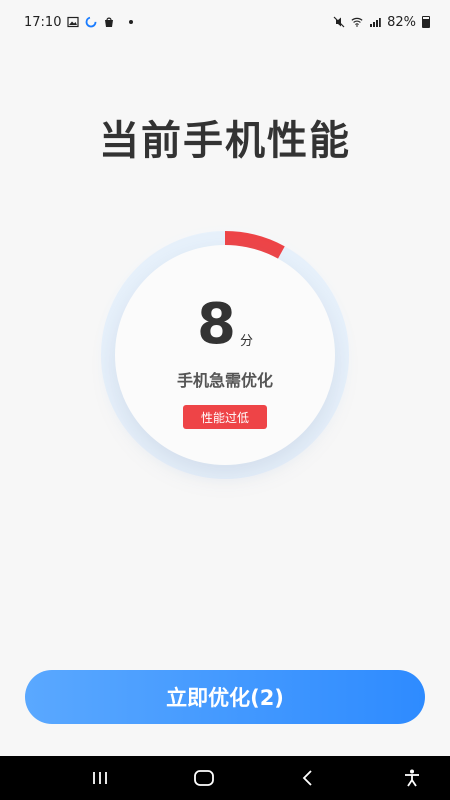 The width and height of the screenshot is (450, 800). I want to click on back-button, so click(308, 778).